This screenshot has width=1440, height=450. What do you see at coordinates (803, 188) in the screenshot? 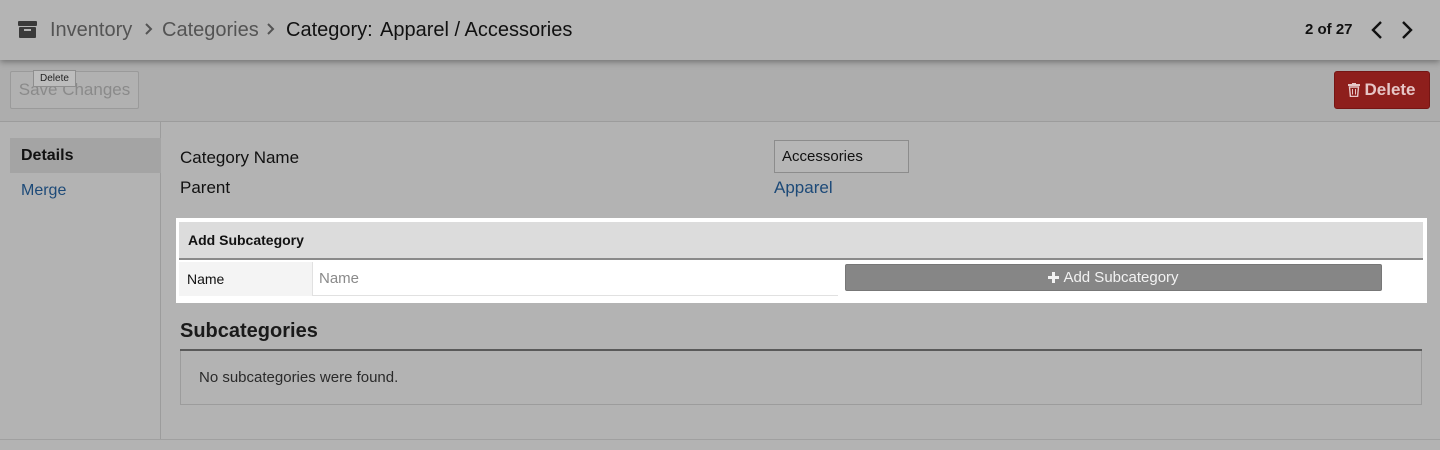
I see `parent-link: Apparel` at bounding box center [803, 188].